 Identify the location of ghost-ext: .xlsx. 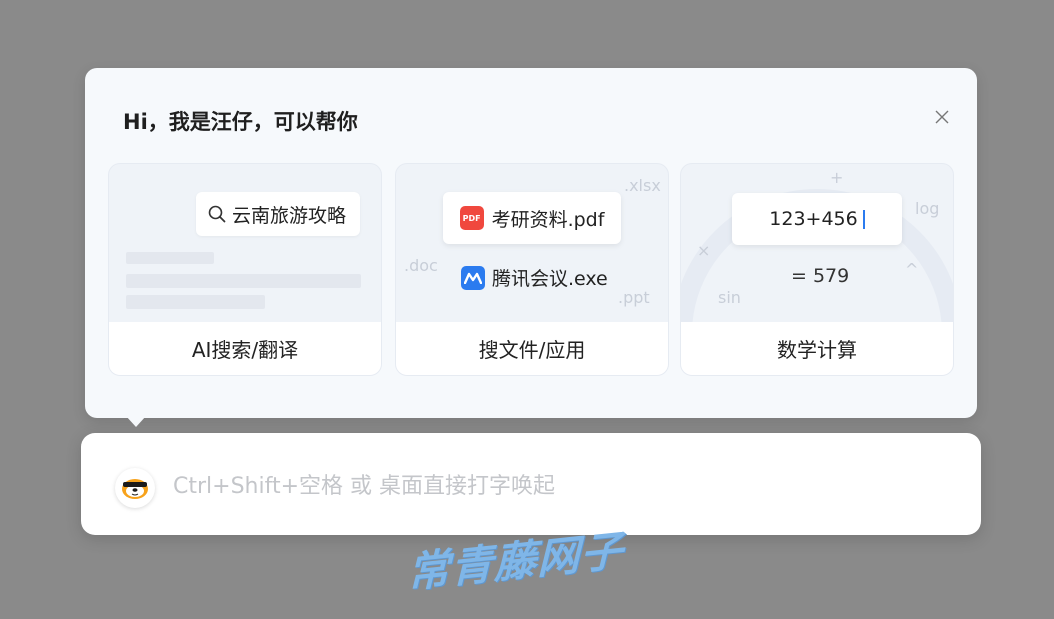
(642, 185).